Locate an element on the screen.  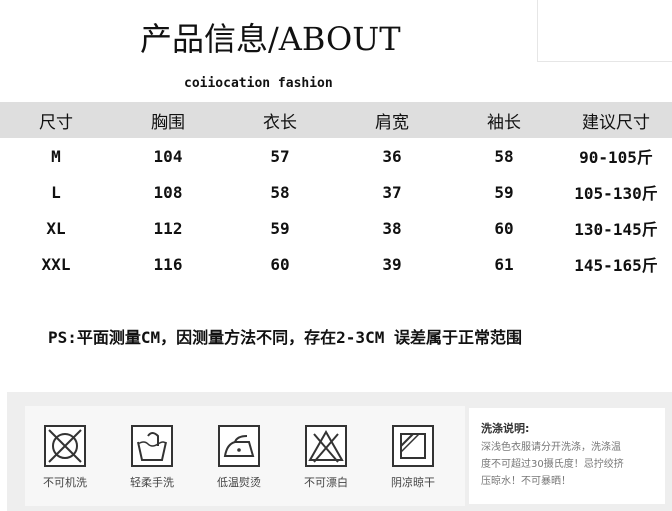
no-machine-wash-icon is located at coordinates (65, 446).